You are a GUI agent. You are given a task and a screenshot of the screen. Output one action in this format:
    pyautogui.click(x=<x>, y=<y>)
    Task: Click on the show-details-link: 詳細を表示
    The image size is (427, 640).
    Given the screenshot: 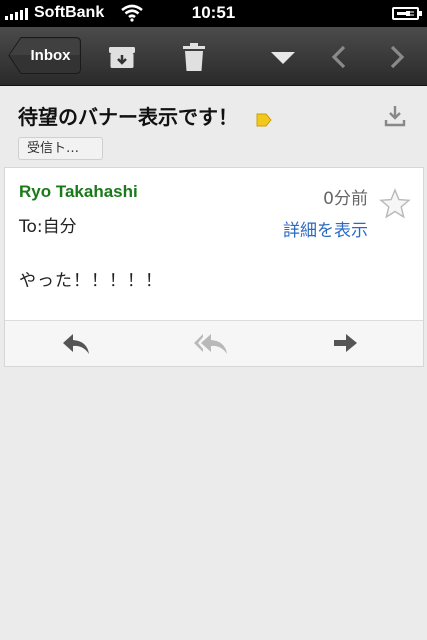 What is the action you would take?
    pyautogui.click(x=325, y=228)
    